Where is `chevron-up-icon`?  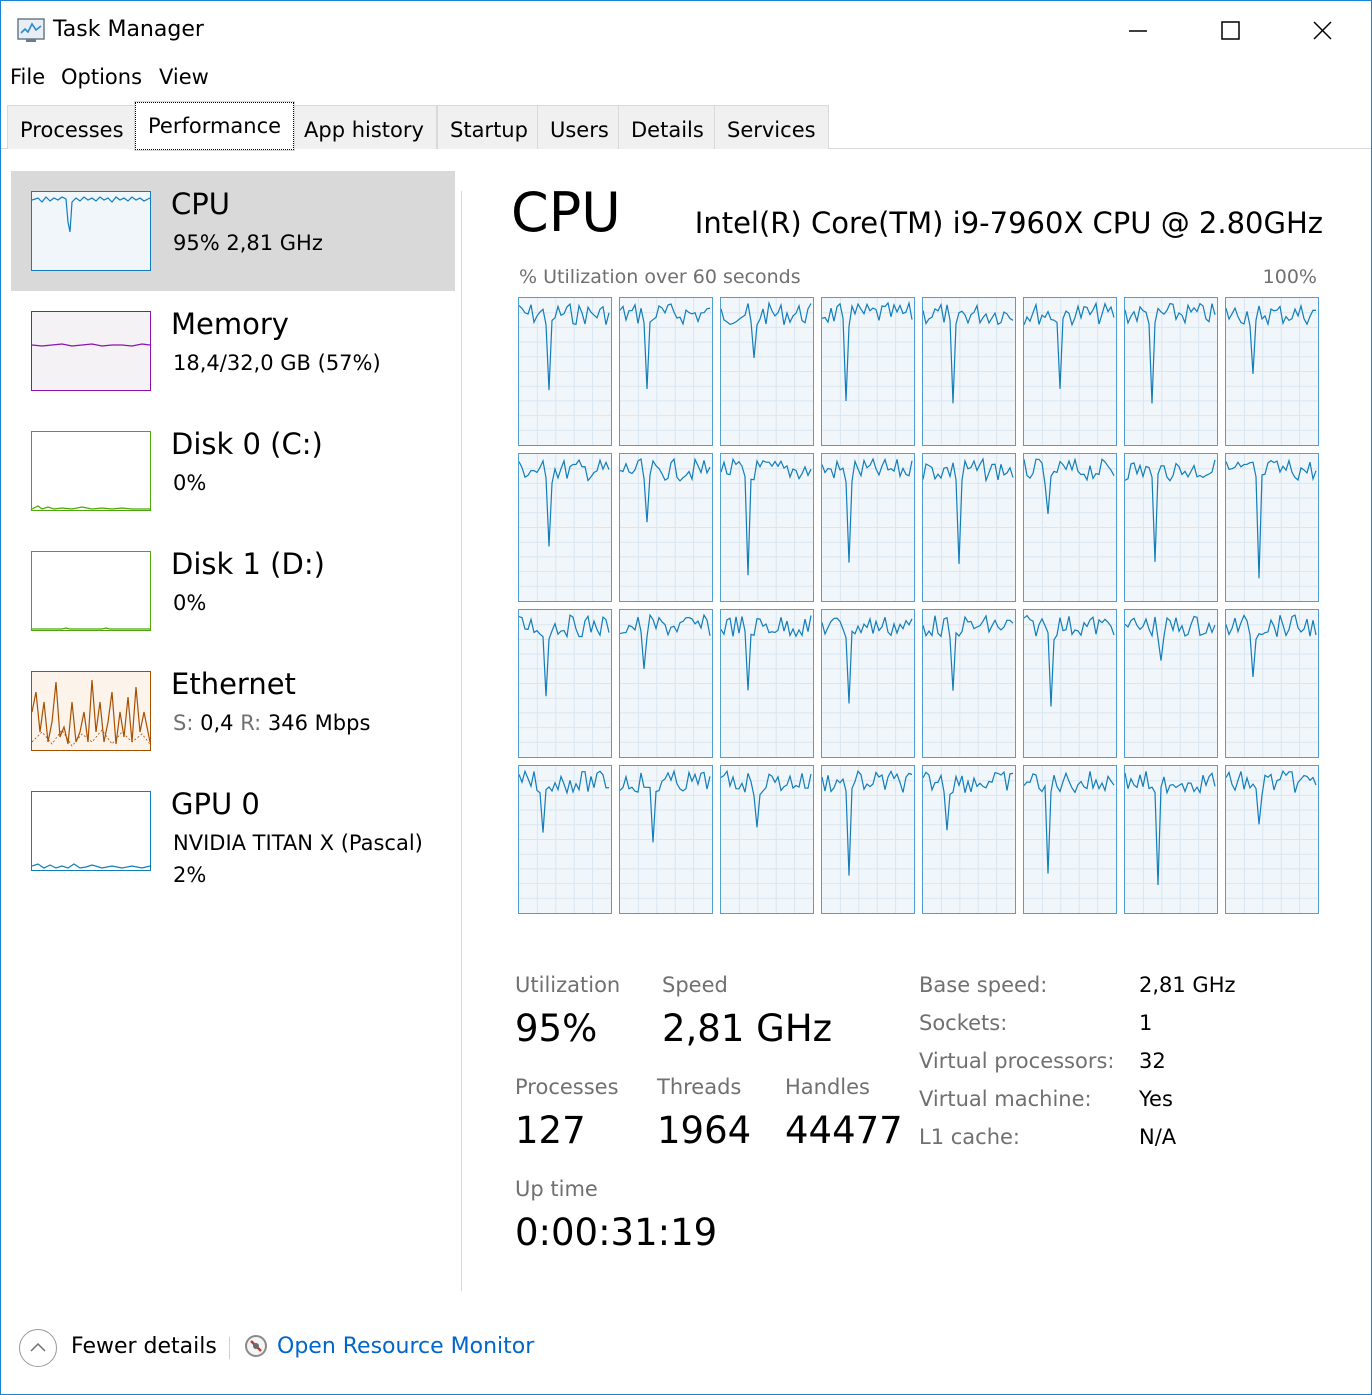
chevron-up-icon is located at coordinates (38, 1347).